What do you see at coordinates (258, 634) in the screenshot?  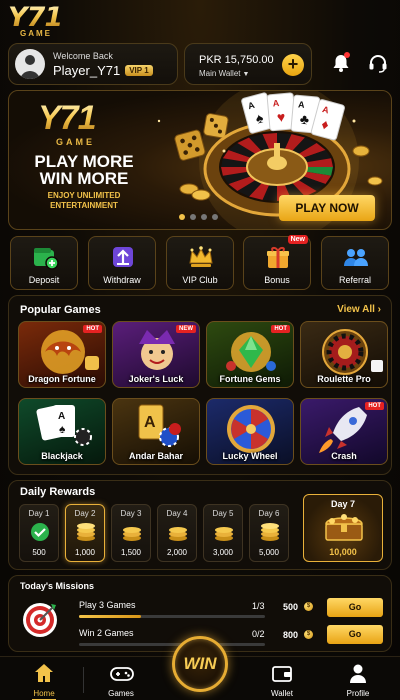 I see `mission-progress: 0/2` at bounding box center [258, 634].